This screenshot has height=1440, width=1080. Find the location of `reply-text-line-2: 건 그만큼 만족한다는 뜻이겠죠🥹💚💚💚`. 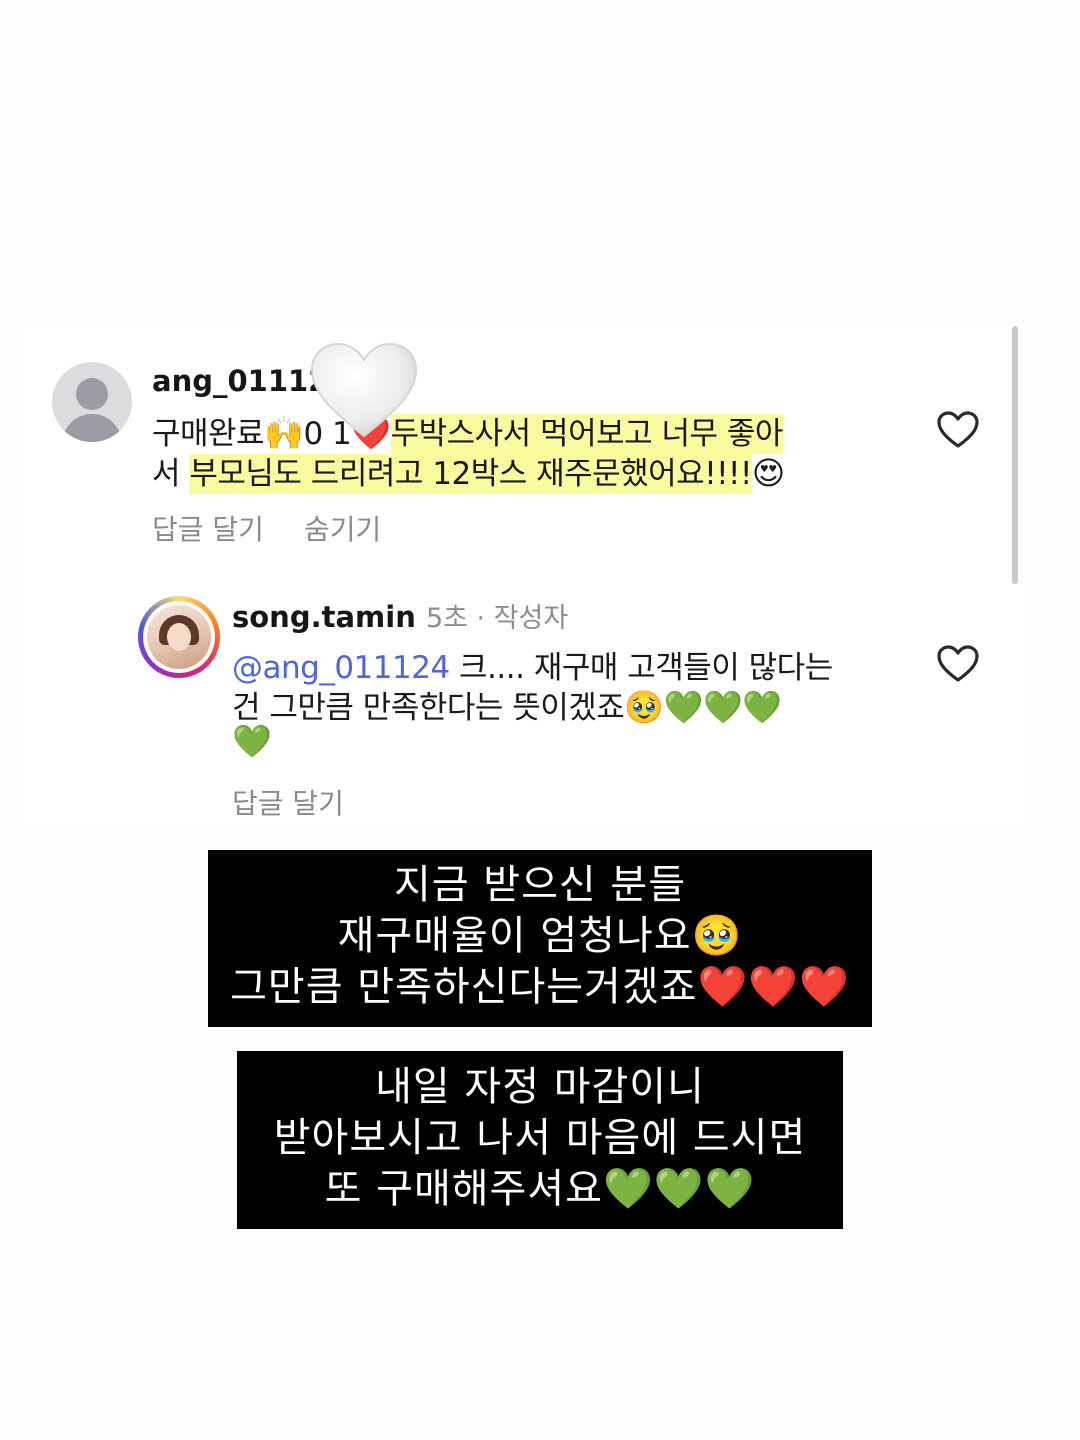

reply-text-line-2: 건 그만큼 만족한다는 뜻이겠죠🥹💚💚💚 is located at coordinates (507, 704).